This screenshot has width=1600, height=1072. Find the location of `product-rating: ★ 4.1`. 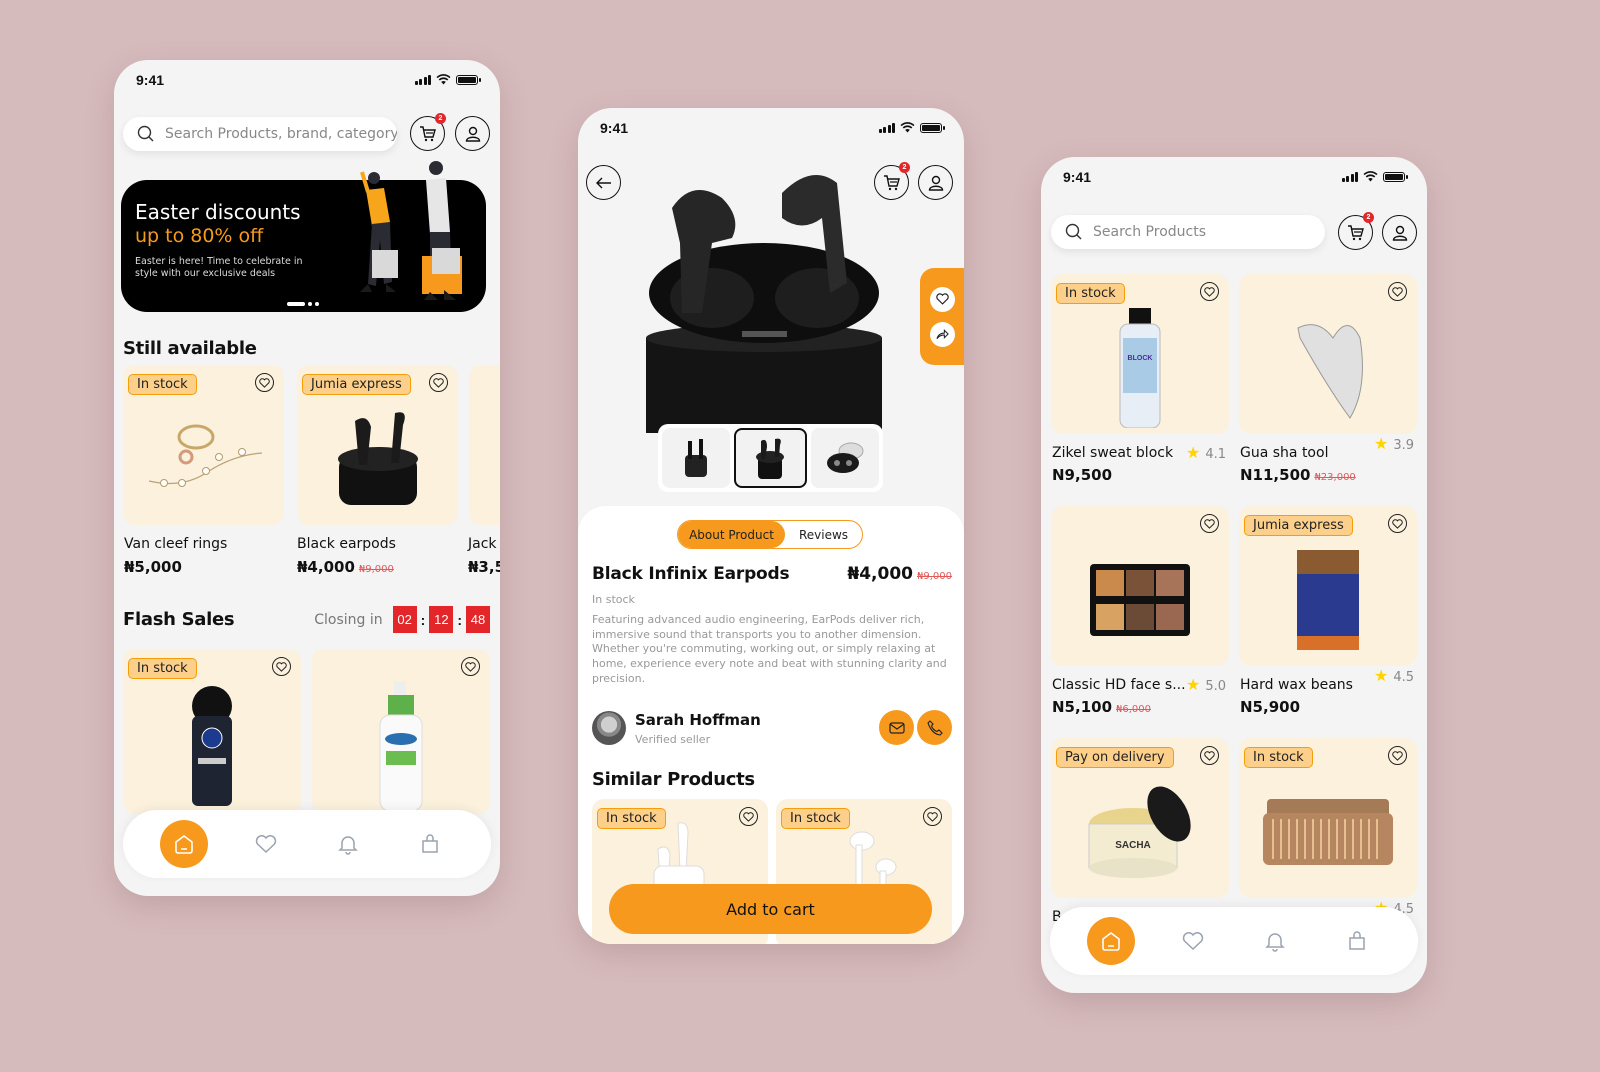

product-rating: ★ 4.1 is located at coordinates (1206, 452).